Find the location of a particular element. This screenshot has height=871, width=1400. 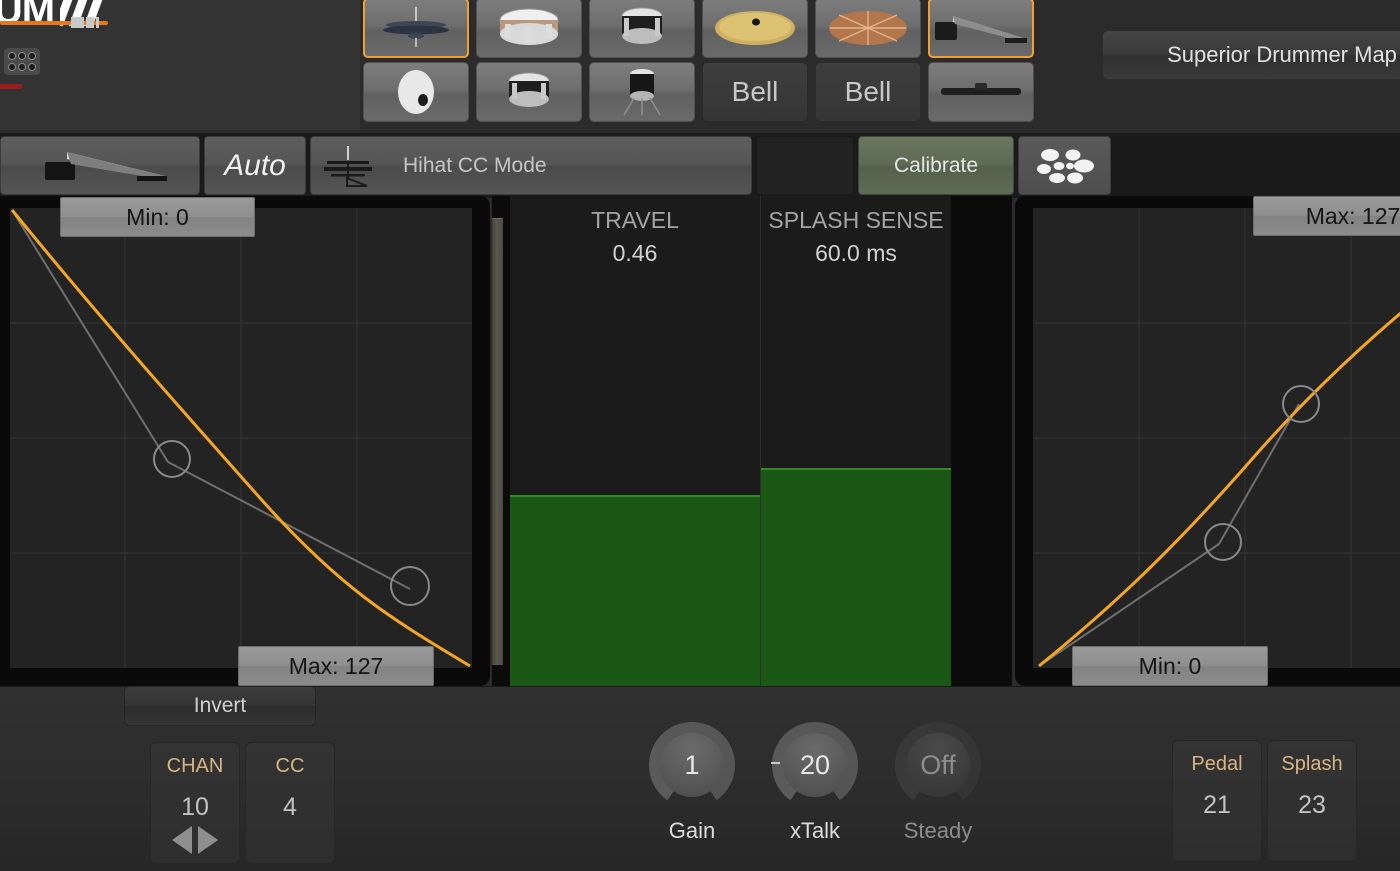

toolbar-pedal-button is located at coordinates (100, 165).